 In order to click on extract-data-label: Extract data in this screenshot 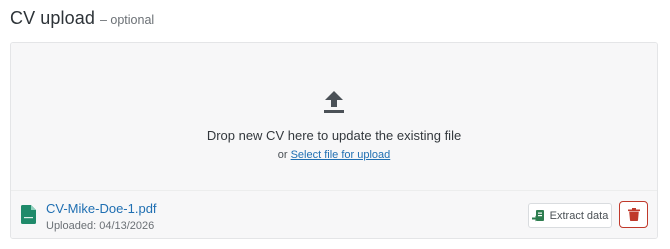, I will do `click(579, 215)`.